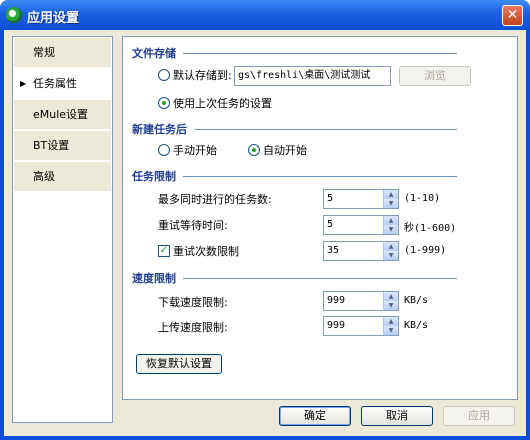 The height and width of the screenshot is (440, 530). What do you see at coordinates (44, 176) in the screenshot?
I see `nav-item-label: 高级` at bounding box center [44, 176].